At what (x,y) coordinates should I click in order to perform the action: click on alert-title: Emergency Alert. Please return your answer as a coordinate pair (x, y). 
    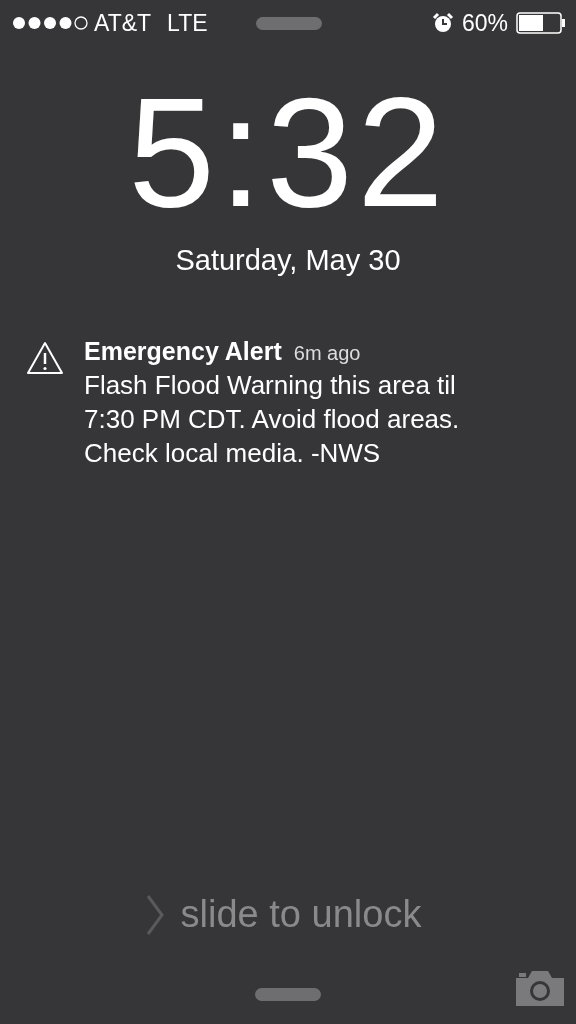
    Looking at the image, I should click on (183, 351).